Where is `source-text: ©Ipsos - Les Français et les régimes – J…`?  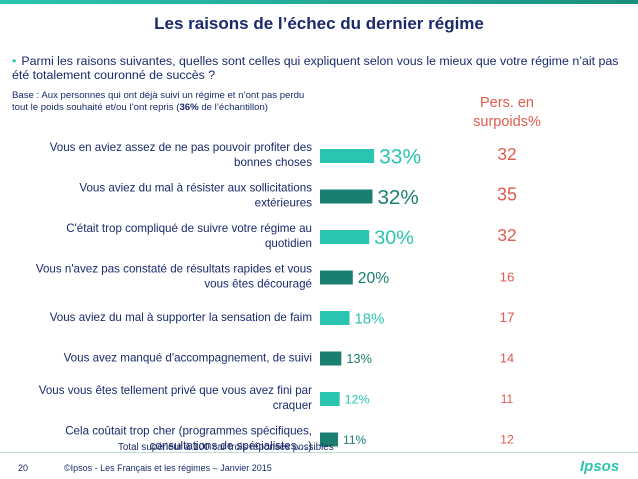 source-text: ©Ipsos - Les Français et les régimes – J… is located at coordinates (168, 468).